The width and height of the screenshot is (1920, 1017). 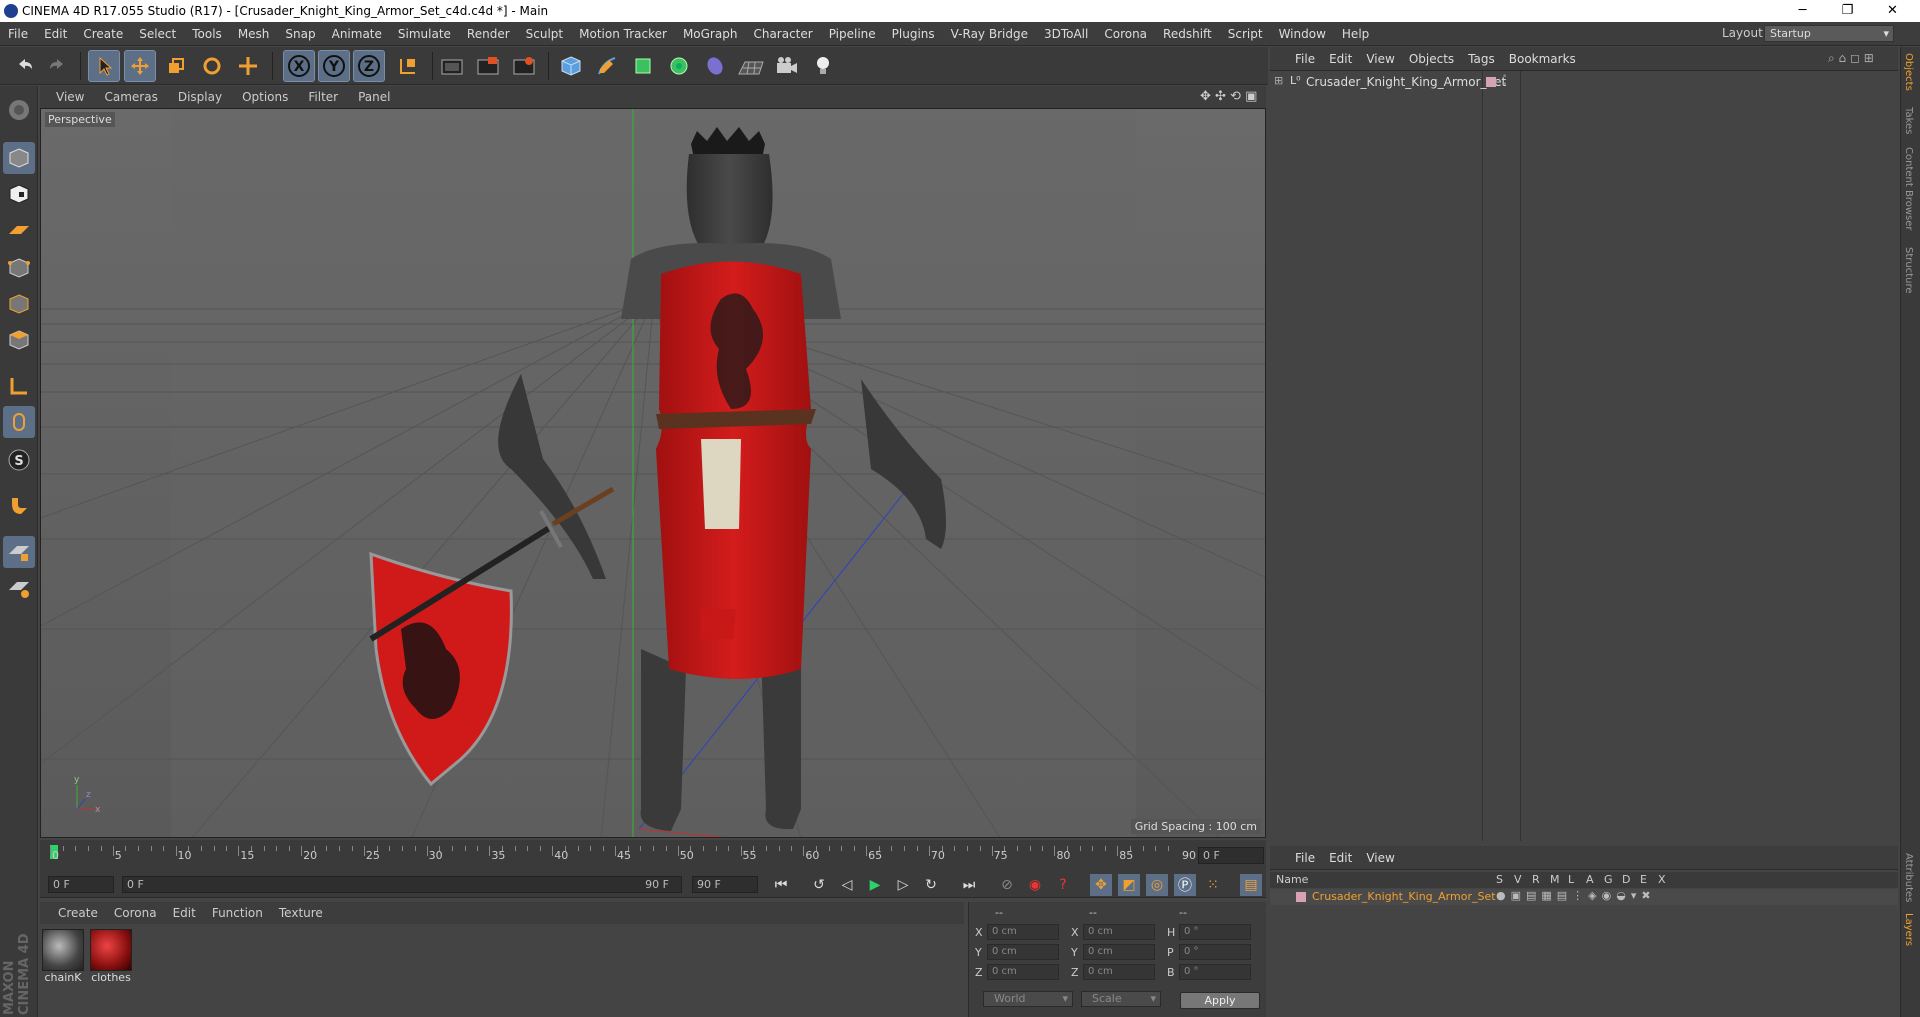 I want to click on material-menu-create: Create, so click(x=73, y=913).